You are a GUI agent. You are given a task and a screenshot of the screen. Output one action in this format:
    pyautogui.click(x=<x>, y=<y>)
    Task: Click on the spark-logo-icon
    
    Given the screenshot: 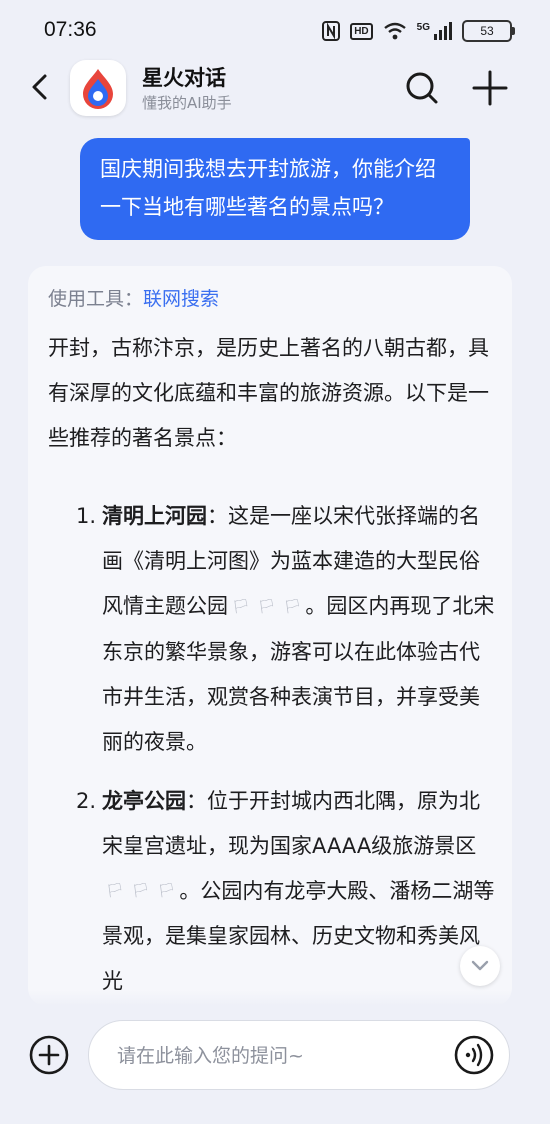 What is the action you would take?
    pyautogui.click(x=98, y=89)
    